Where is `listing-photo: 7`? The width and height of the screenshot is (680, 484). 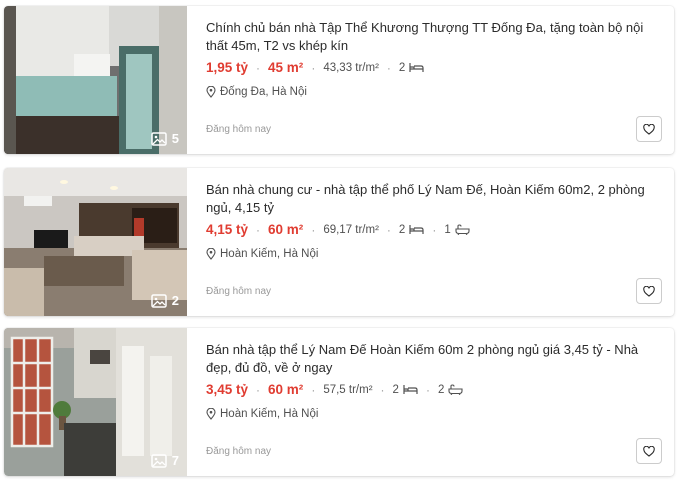 listing-photo: 7 is located at coordinates (95, 402).